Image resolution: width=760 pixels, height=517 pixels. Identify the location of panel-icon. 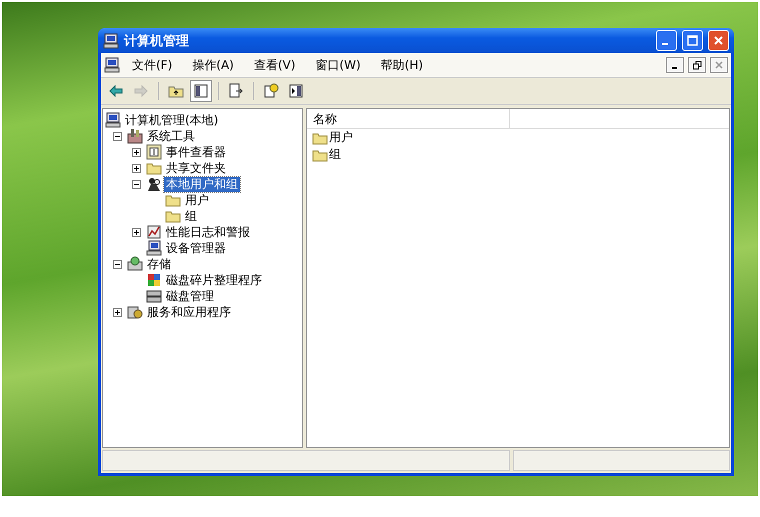
(296, 91).